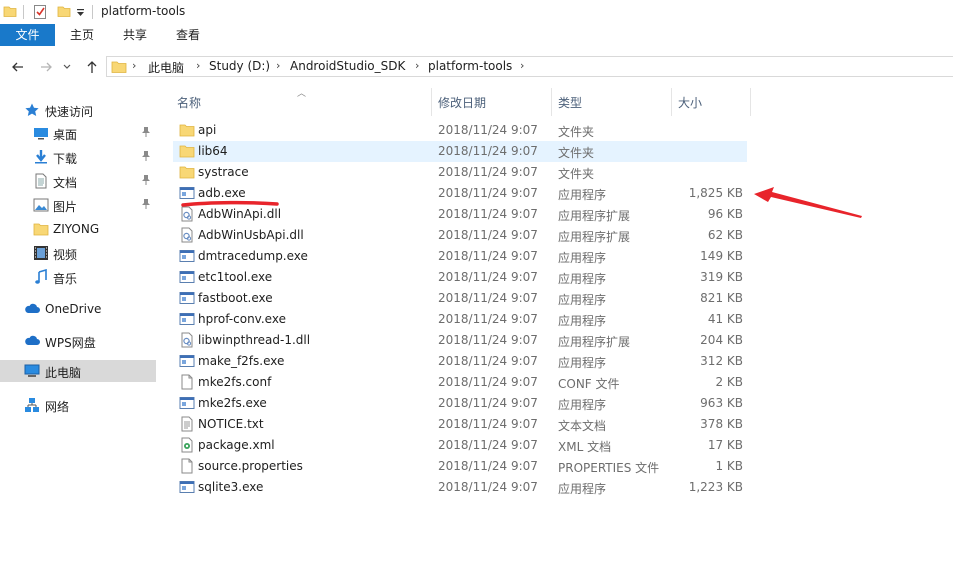 The height and width of the screenshot is (587, 953). I want to click on file-row: api 2018/11/24 9:07 文件夹, so click(460, 130).